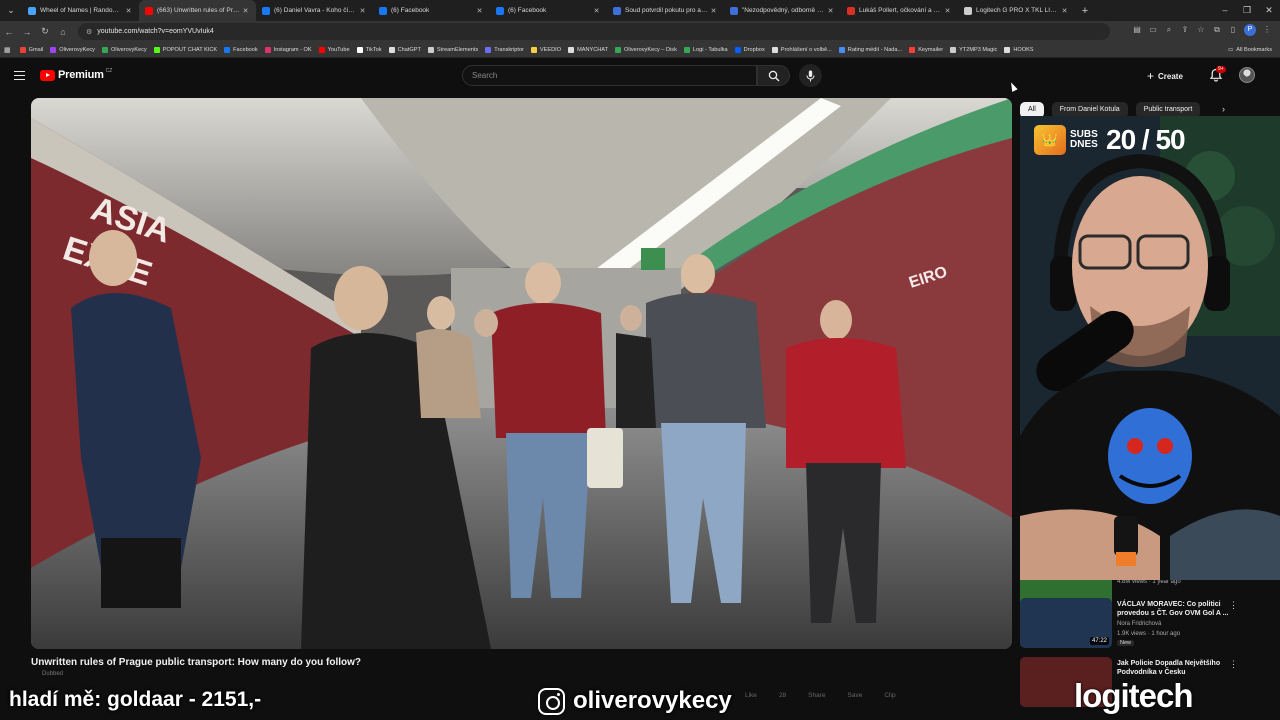 The image size is (1280, 720). What do you see at coordinates (409, 49) in the screenshot?
I see `bookmark-label: ChatGPT` at bounding box center [409, 49].